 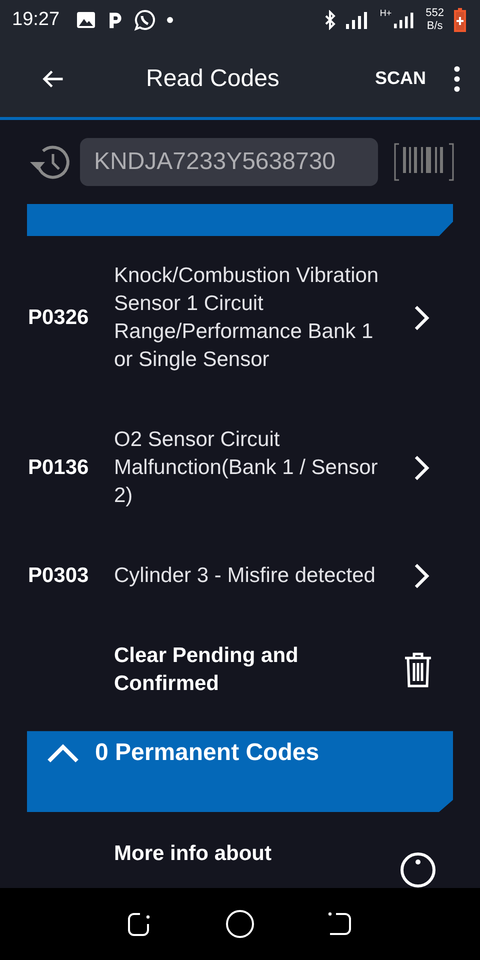 What do you see at coordinates (63, 753) in the screenshot?
I see `chevron-up-icon` at bounding box center [63, 753].